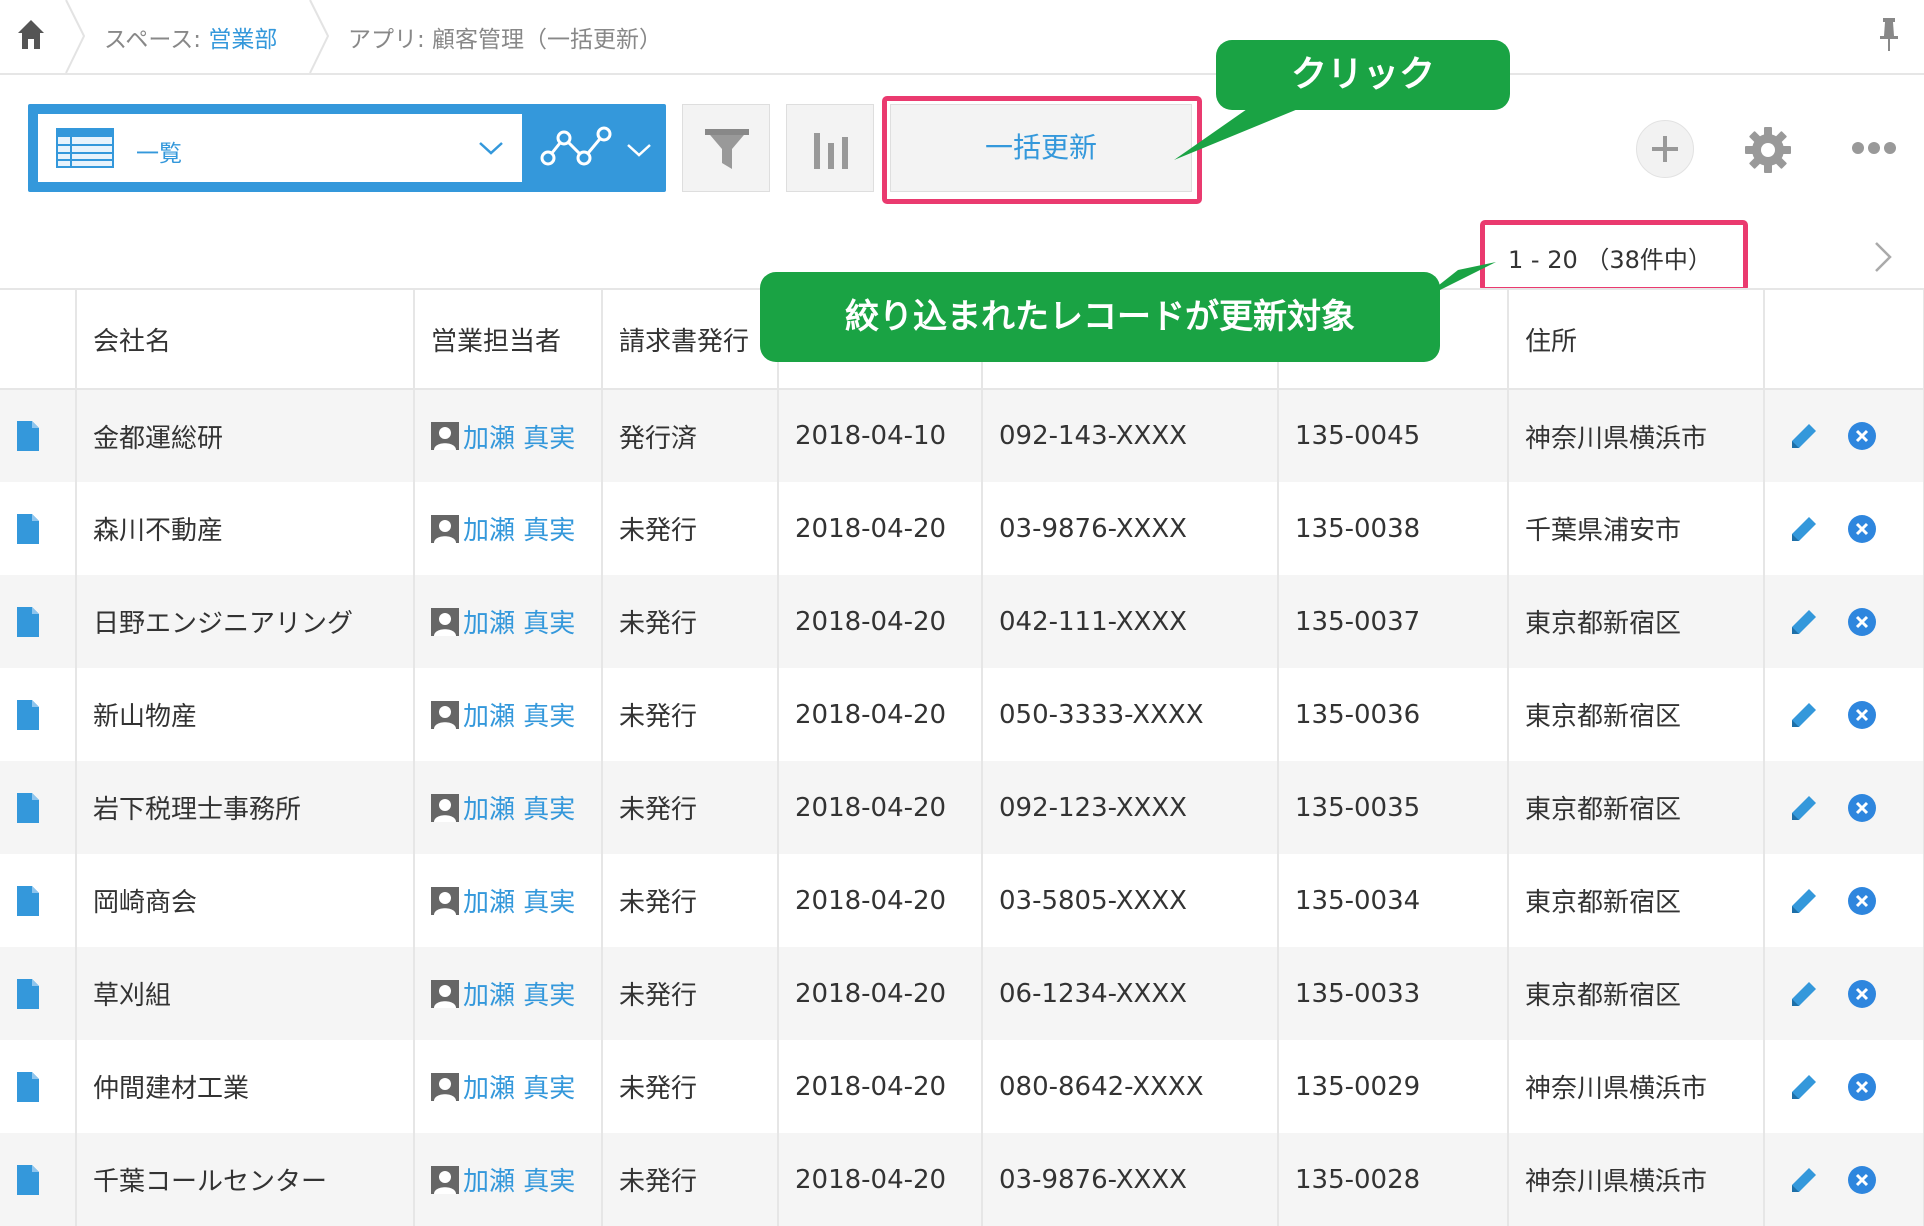 The image size is (1924, 1226). I want to click on zip-cell: 135-0037, so click(1393, 621).